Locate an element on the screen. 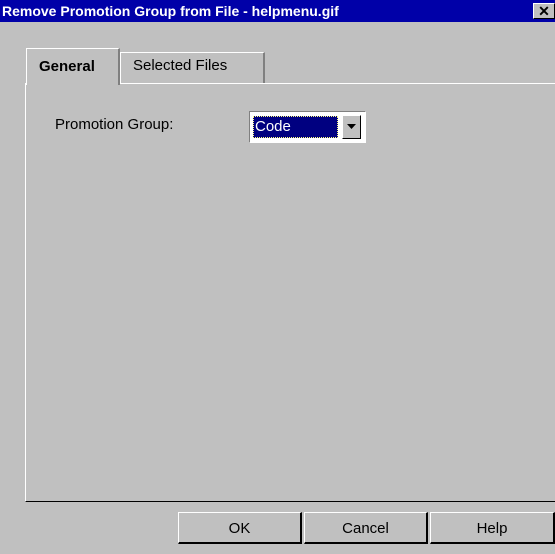 The image size is (555, 554). ok-button: OK is located at coordinates (240, 528).